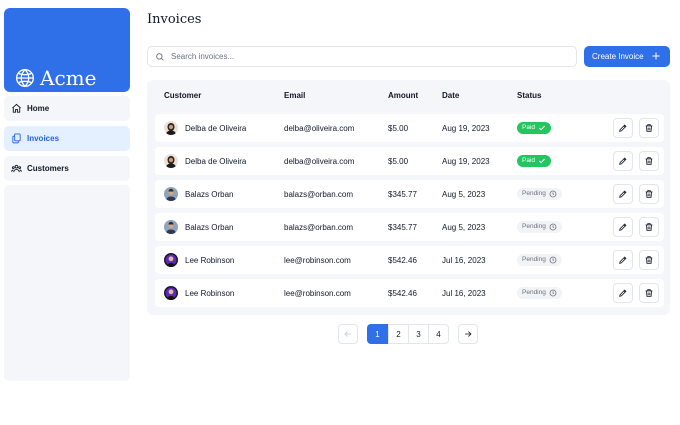  I want to click on page-button-3: 3, so click(418, 334).